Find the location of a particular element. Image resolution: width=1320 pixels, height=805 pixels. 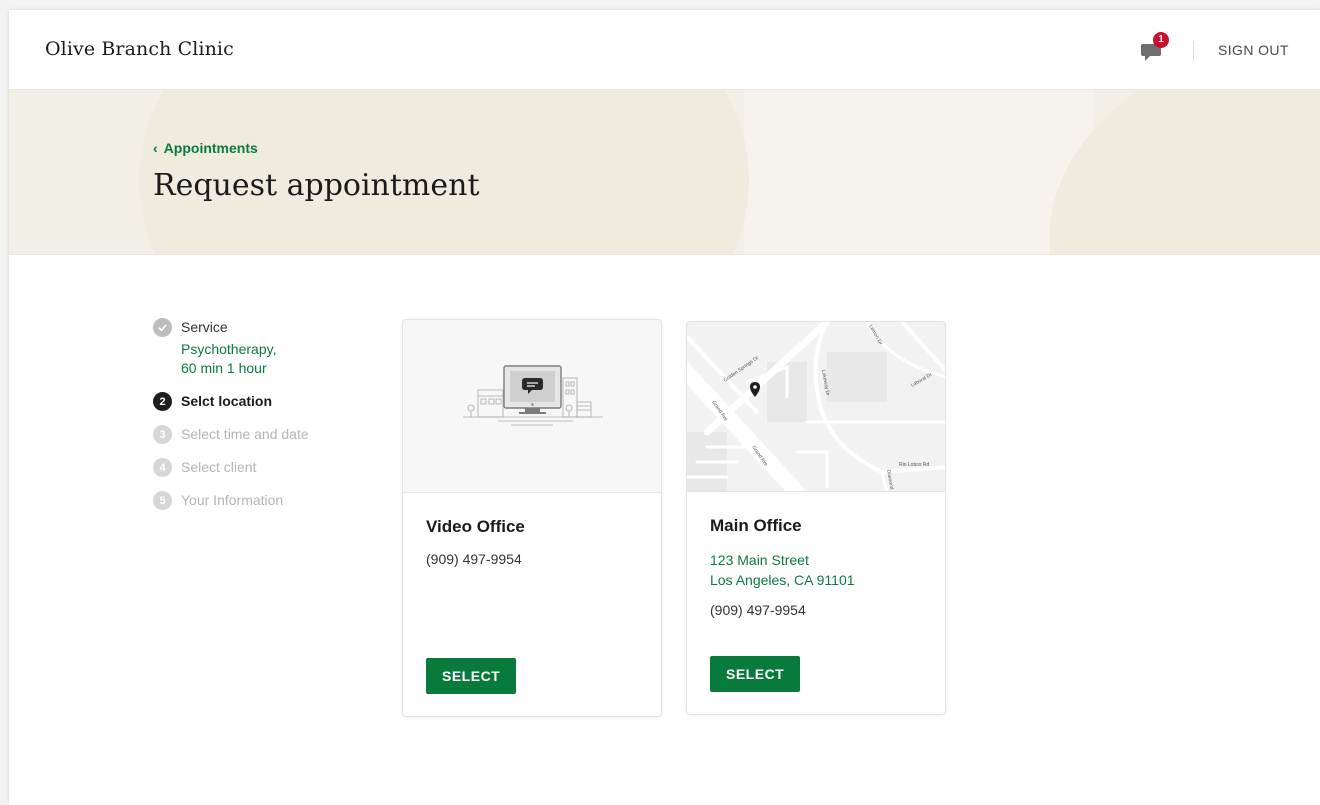

step-label: Select client is located at coordinates (219, 467).